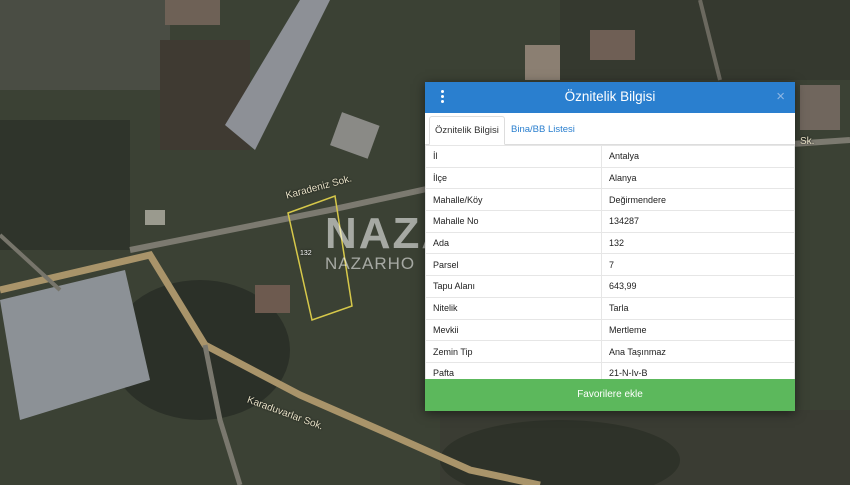 This screenshot has height=485, width=850. I want to click on table-row: Zemin Tip Ana Taşınmaz, so click(610, 351).